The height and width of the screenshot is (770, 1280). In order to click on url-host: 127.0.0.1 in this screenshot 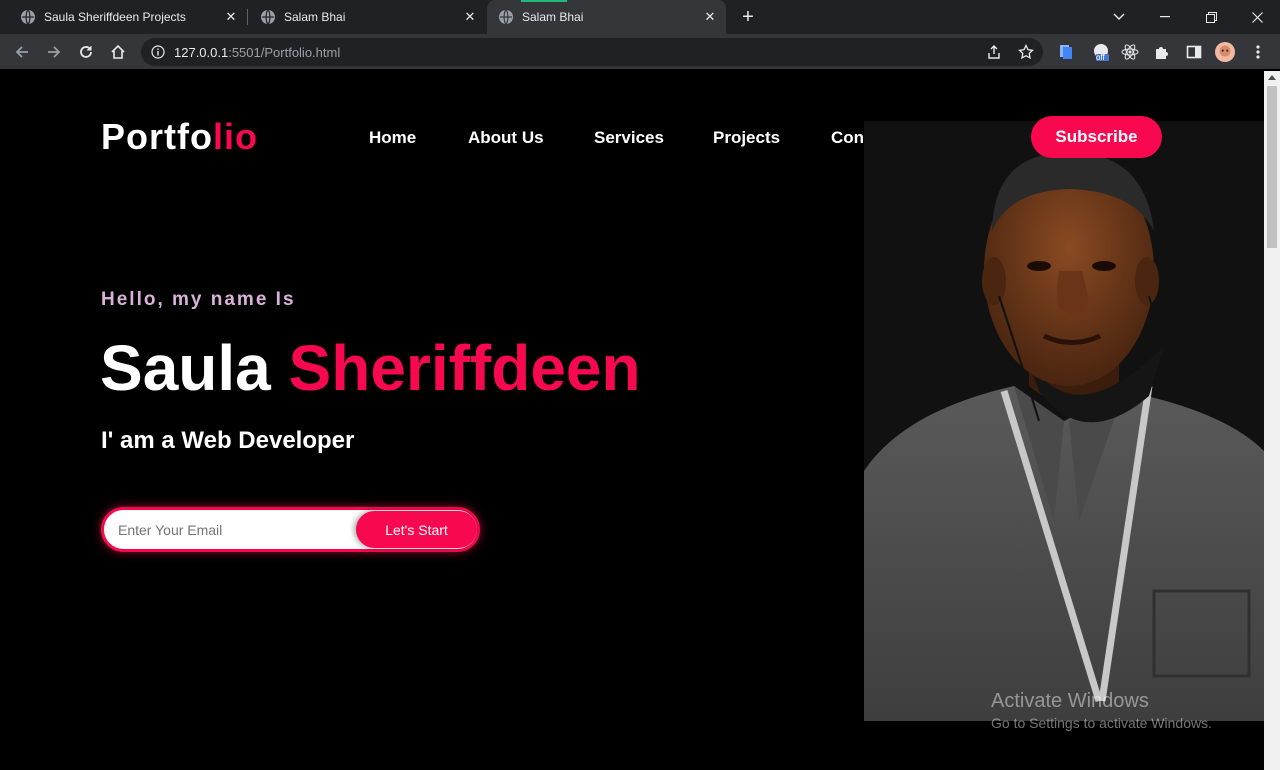, I will do `click(201, 52)`.